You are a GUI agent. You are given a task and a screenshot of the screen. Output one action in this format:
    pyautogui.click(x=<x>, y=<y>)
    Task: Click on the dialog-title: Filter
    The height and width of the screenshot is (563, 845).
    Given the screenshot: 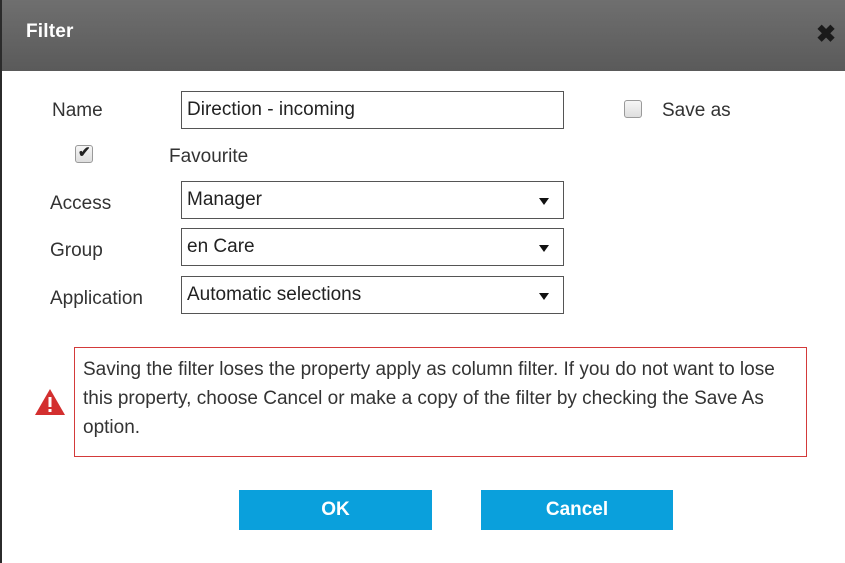 What is the action you would take?
    pyautogui.click(x=50, y=31)
    